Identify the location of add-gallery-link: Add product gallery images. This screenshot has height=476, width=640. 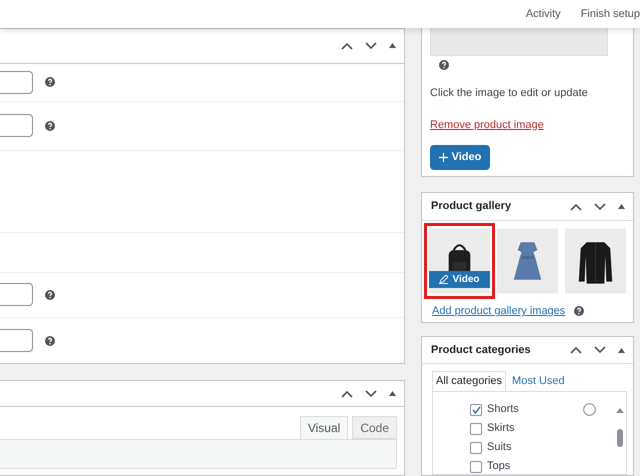
(499, 311).